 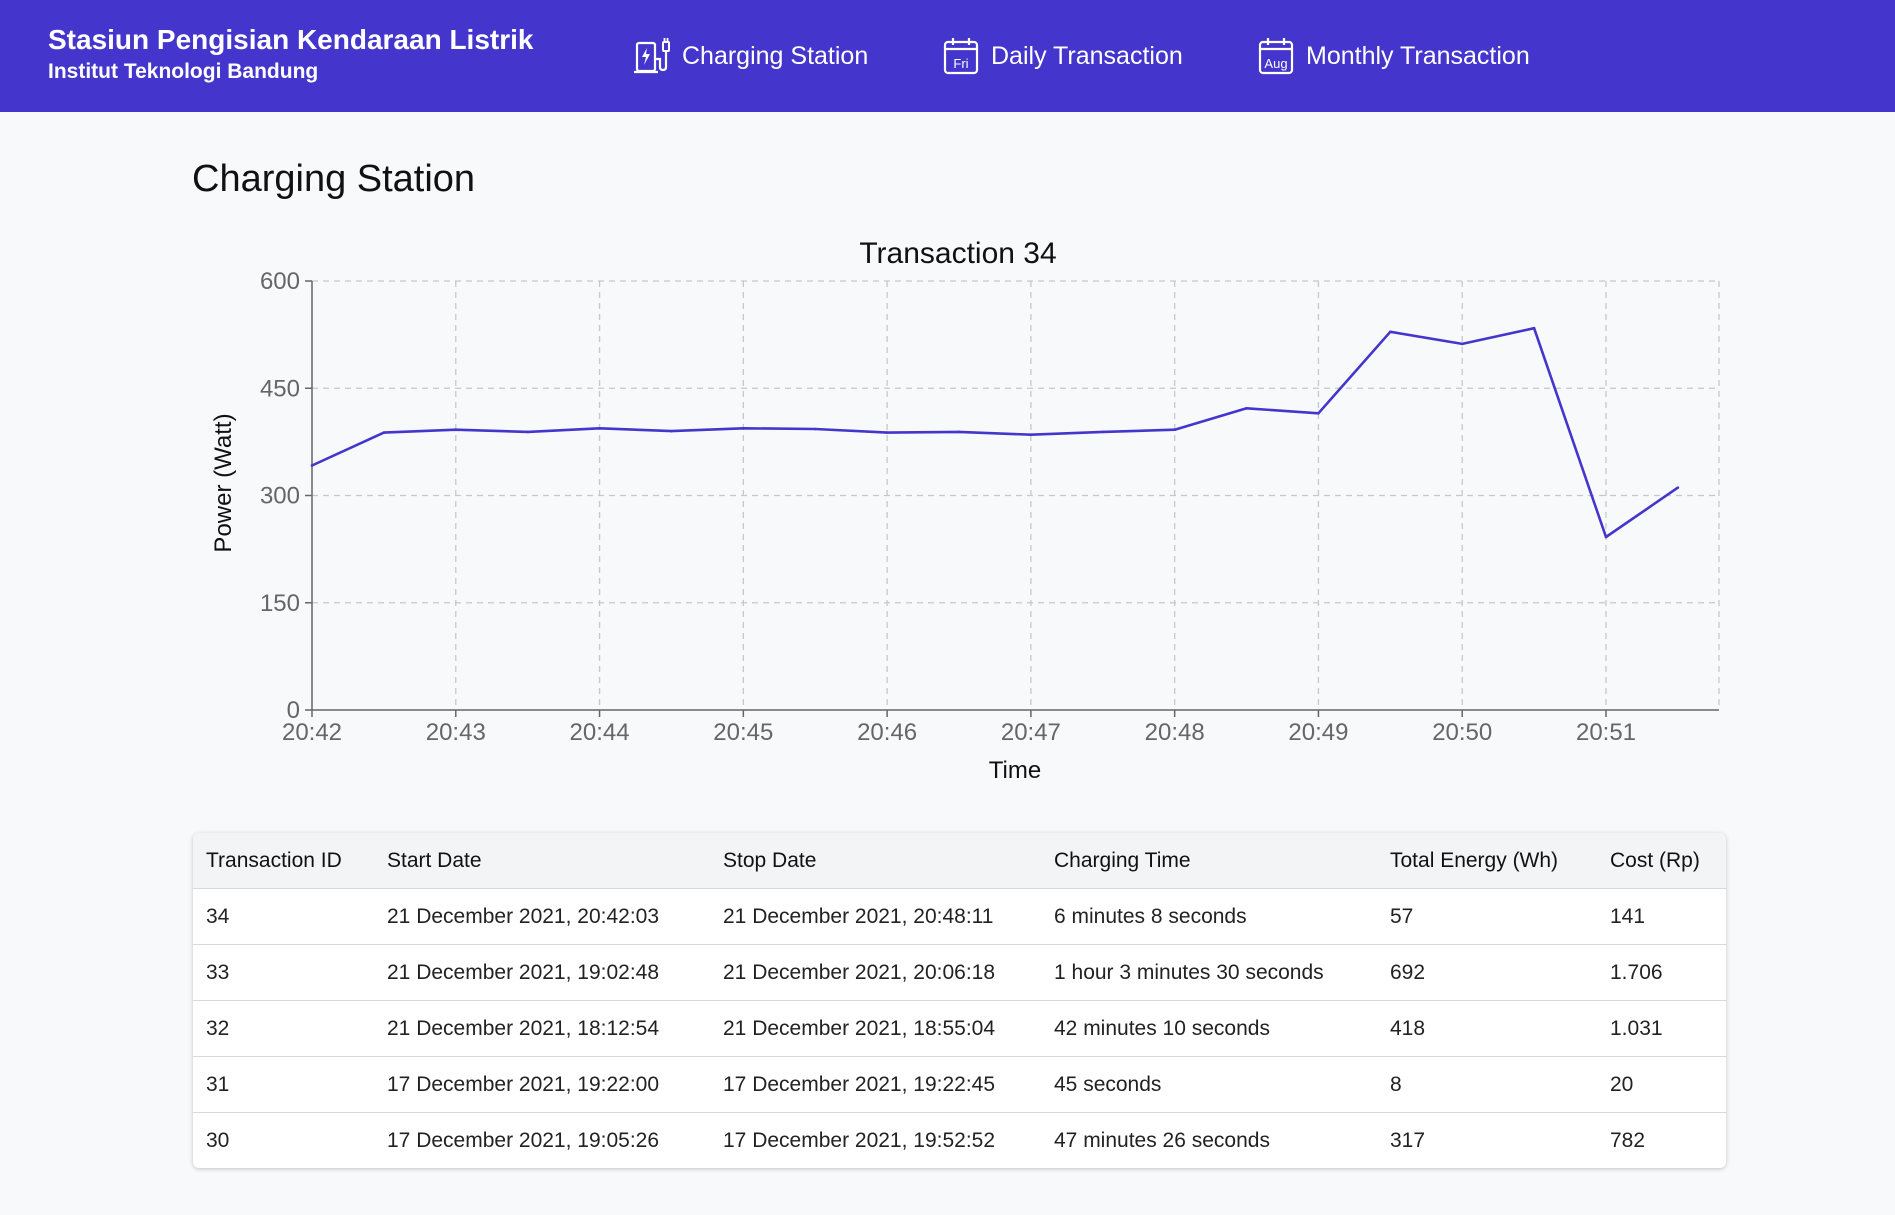 What do you see at coordinates (770, 860) in the screenshot?
I see `column-header: Stop Date` at bounding box center [770, 860].